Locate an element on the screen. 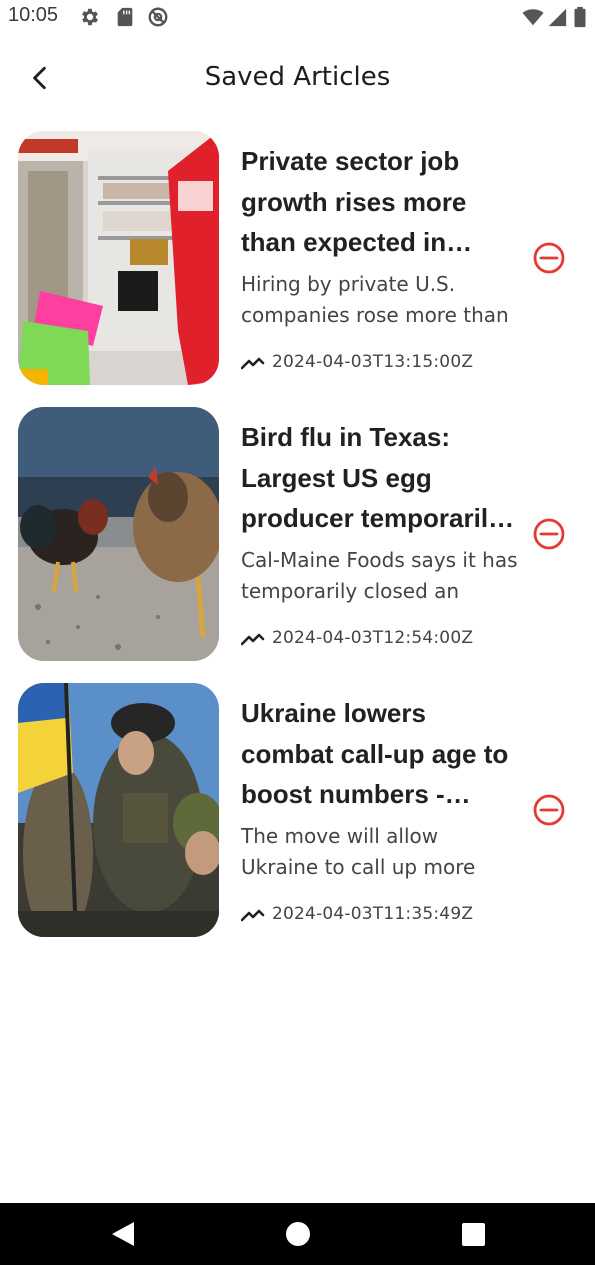  article-date: 2024-04-03T12:54:00Z is located at coordinates (373, 638).